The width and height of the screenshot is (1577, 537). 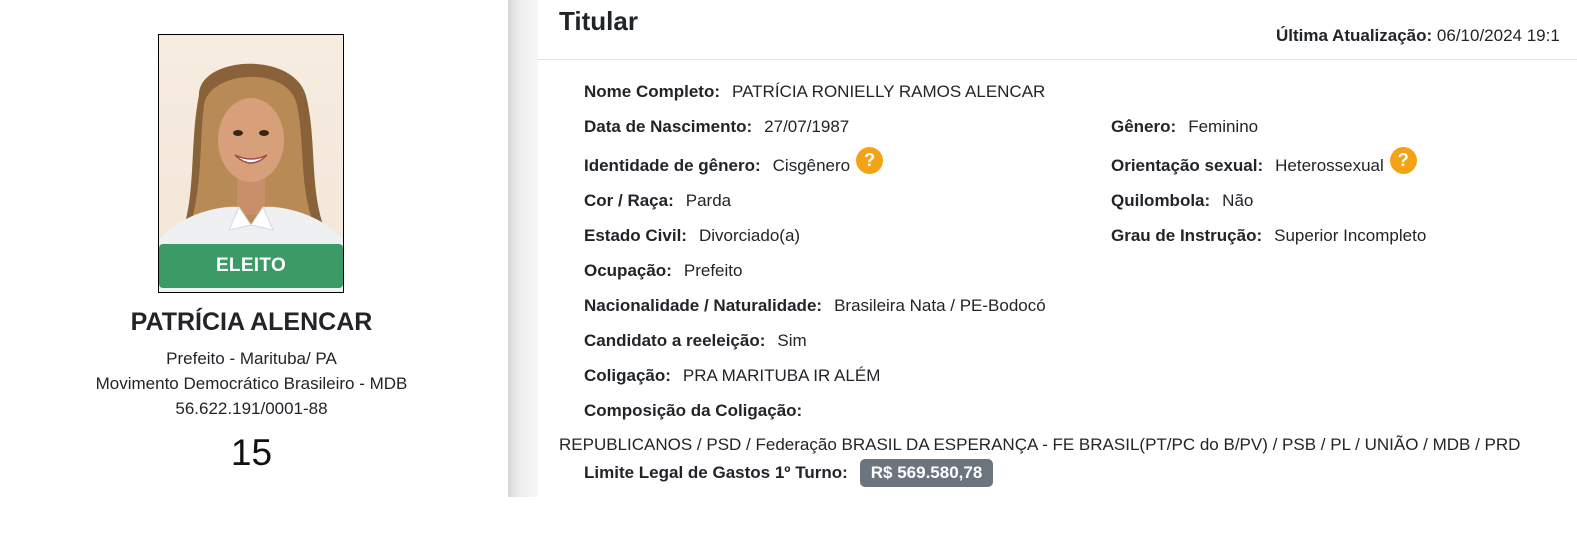 I want to click on field-value: Sim, so click(x=792, y=340).